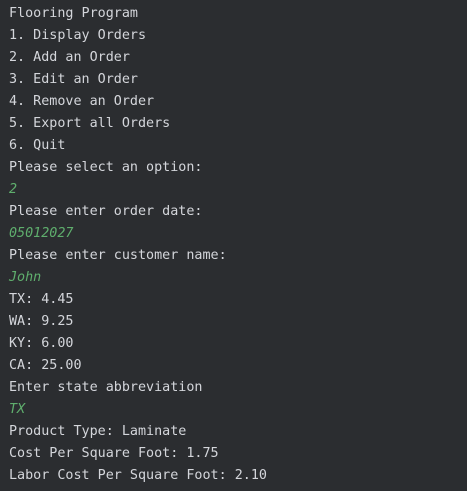 Image resolution: width=467 pixels, height=491 pixels. Describe the element at coordinates (41, 321) in the screenshot. I see `console-line-state-tax-wa: WA: 9.25` at that location.